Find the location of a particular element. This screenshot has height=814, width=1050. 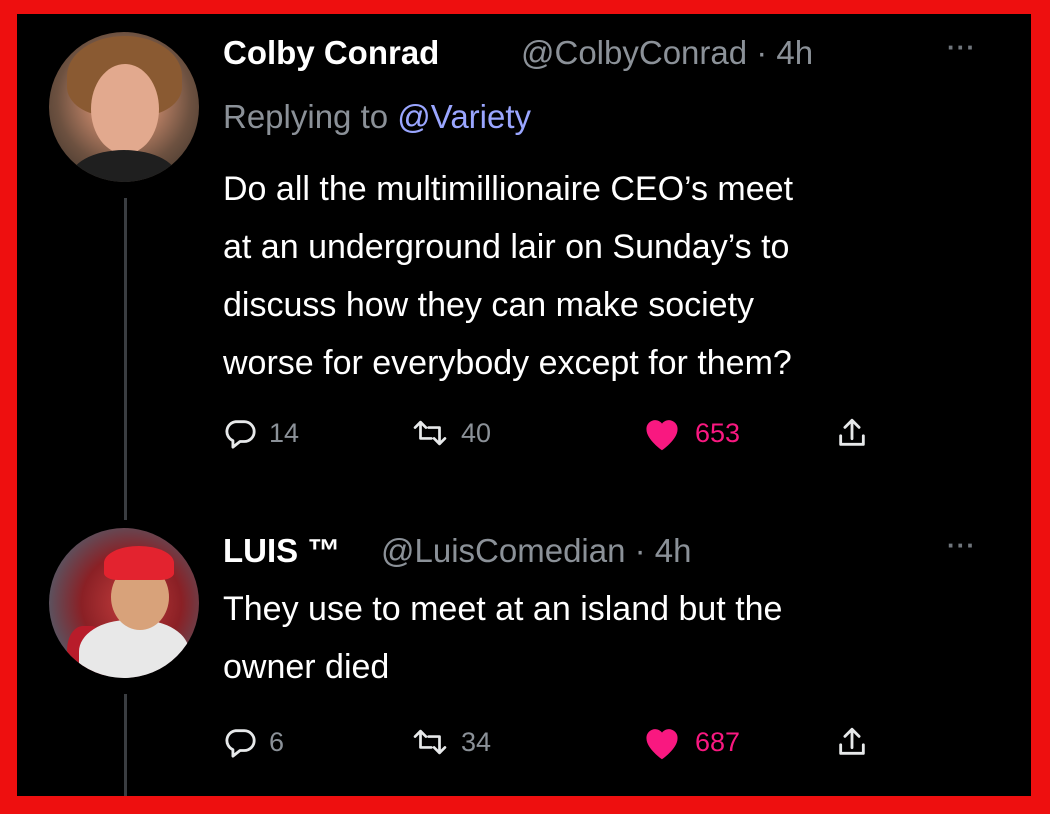

retweet-count: 34 is located at coordinates (476, 741).